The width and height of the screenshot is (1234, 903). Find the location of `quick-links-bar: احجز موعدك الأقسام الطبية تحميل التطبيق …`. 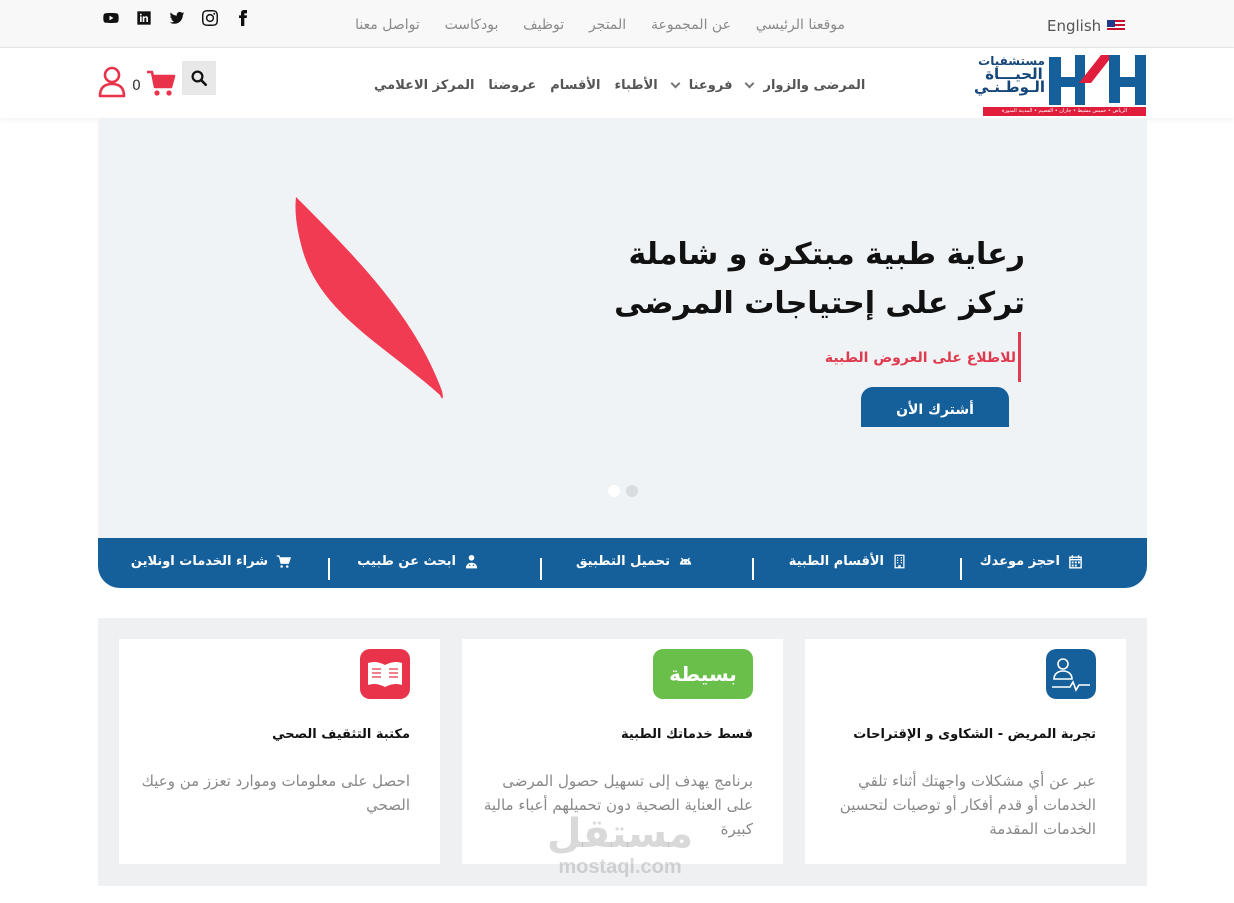

quick-links-bar: احجز موعدك الأقسام الطبية تحميل التطبيق … is located at coordinates (622, 563).